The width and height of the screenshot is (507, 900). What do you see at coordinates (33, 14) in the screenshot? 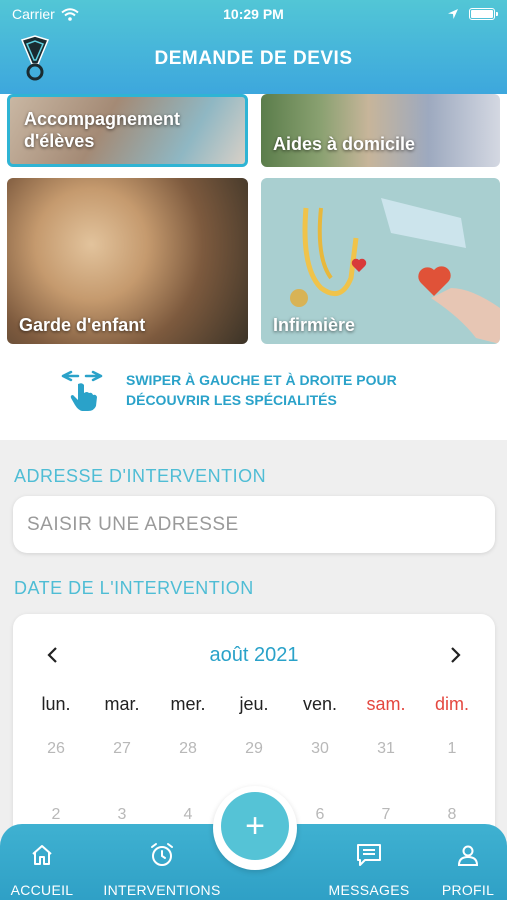
I see `carrier-label: Carrier` at bounding box center [33, 14].